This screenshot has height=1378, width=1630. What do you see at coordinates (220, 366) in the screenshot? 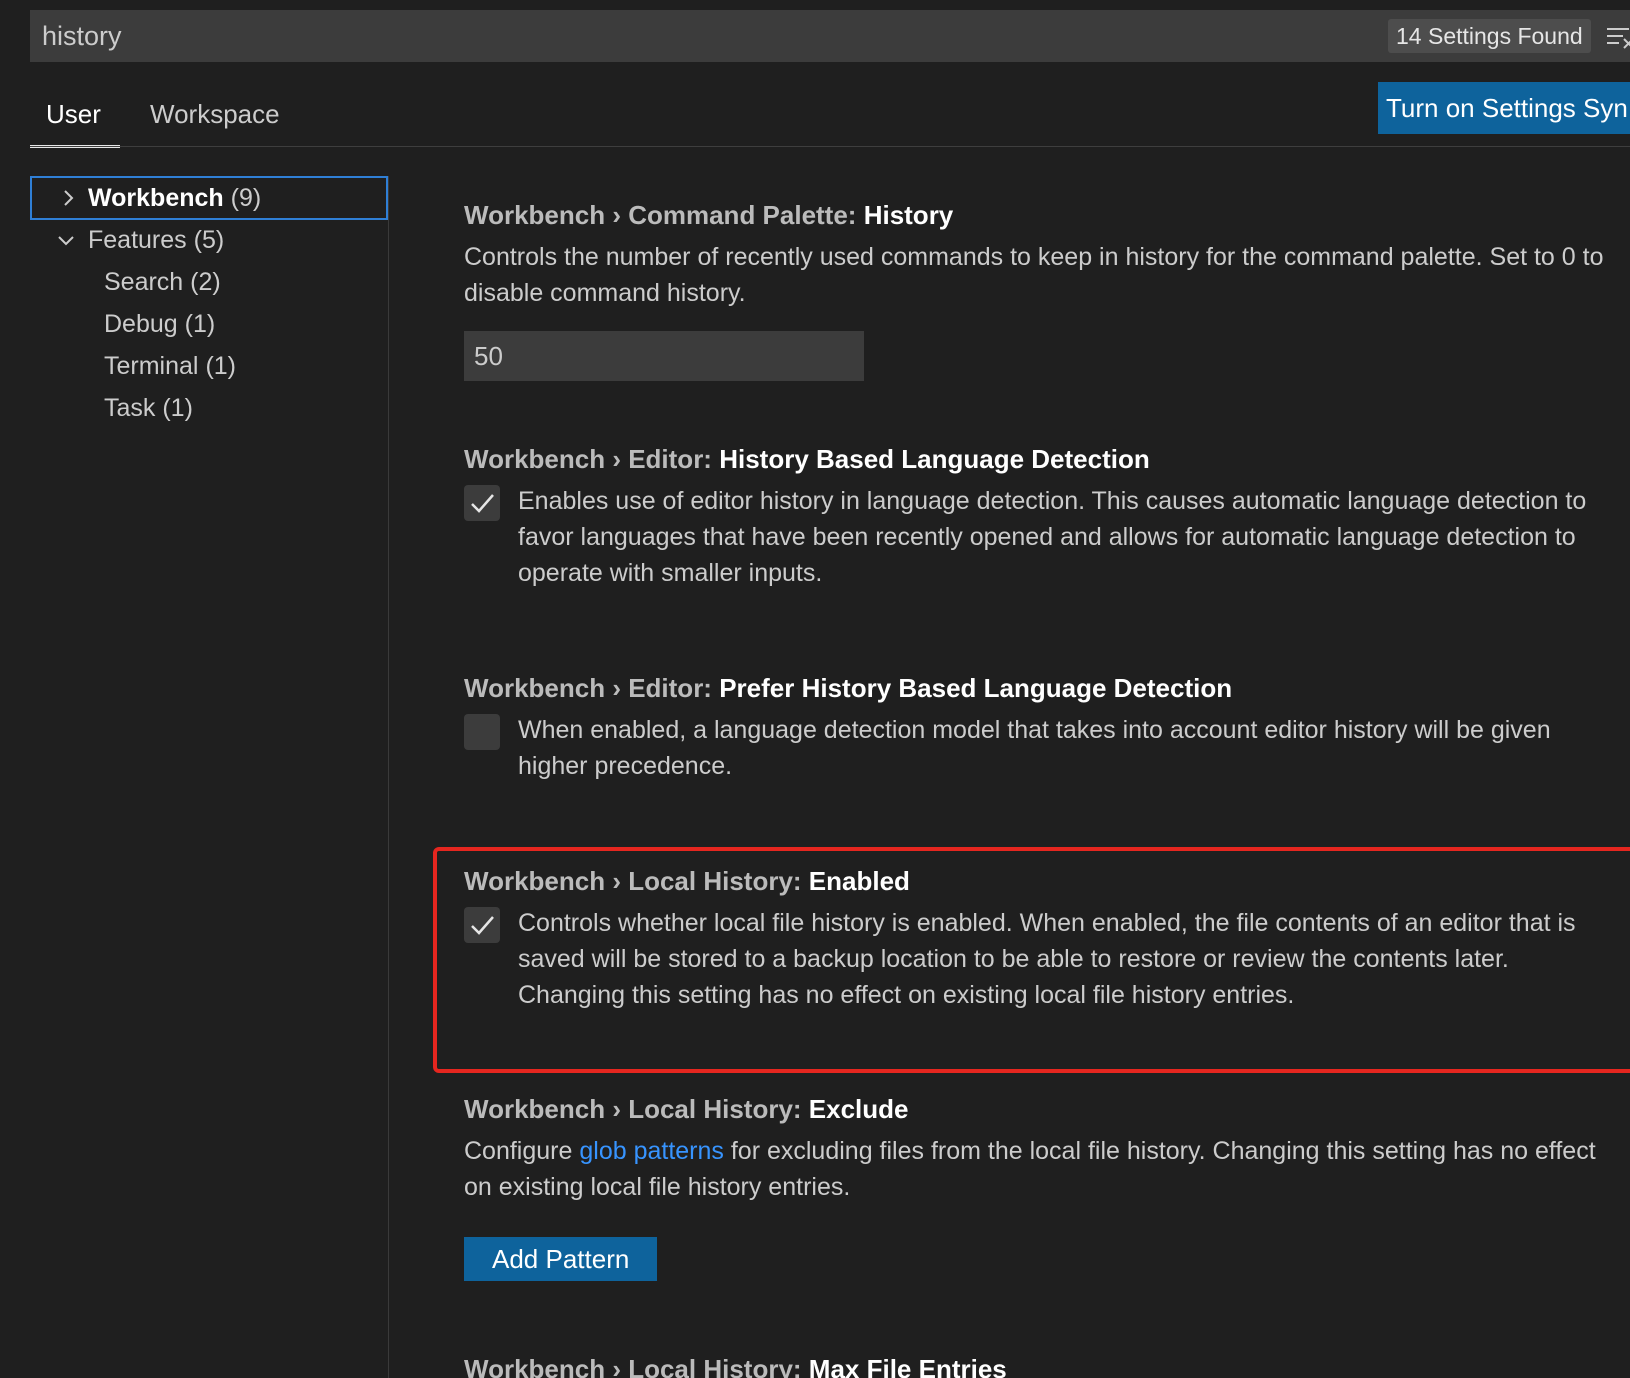
I see `toc-terminal-count: (1)` at bounding box center [220, 366].